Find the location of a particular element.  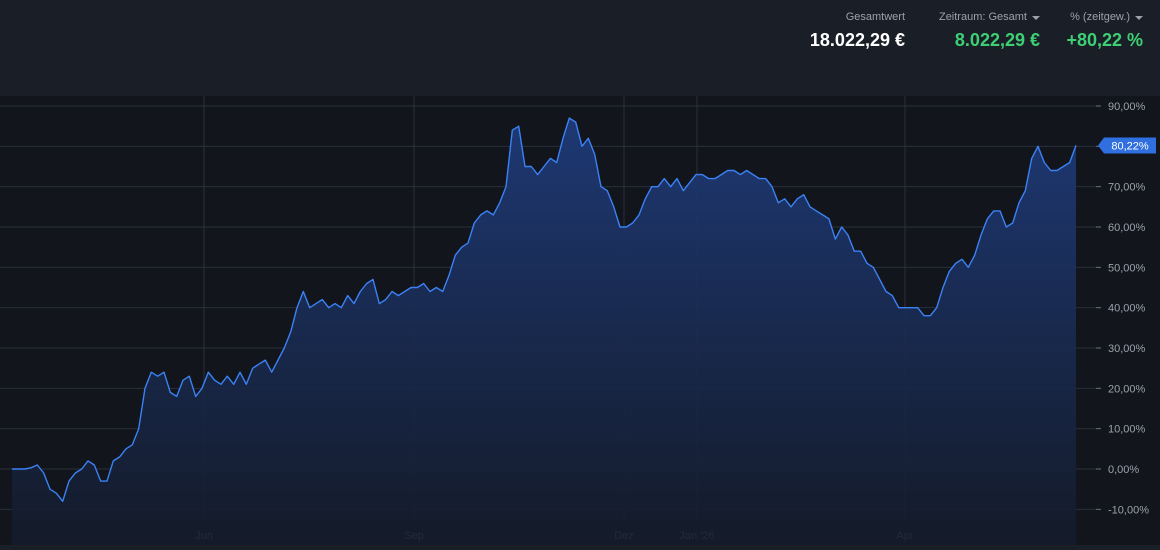

y-tick-label: 60,00% is located at coordinates (1127, 228).